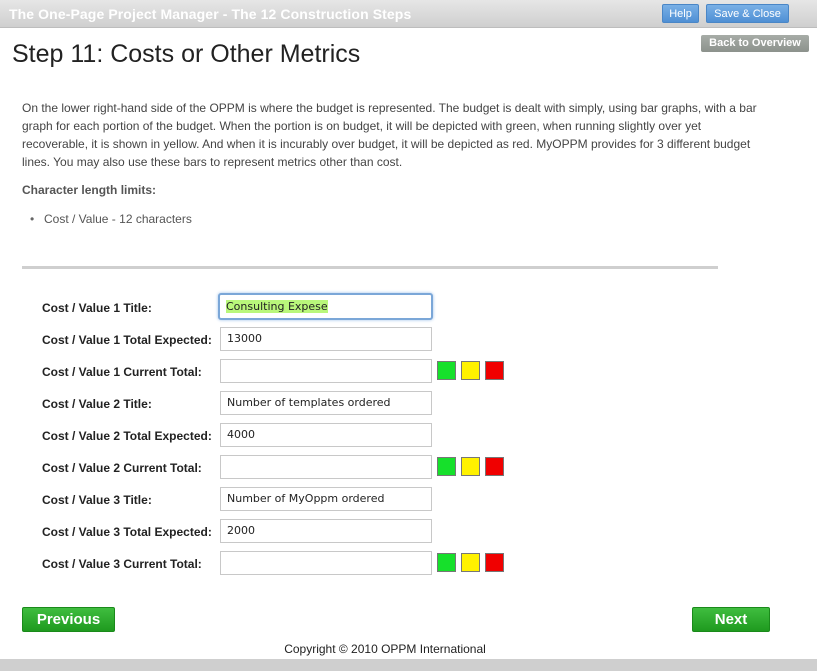 The image size is (817, 671). What do you see at coordinates (122, 468) in the screenshot?
I see `cost-value-2-current-label: Cost / Value 2 Current Total:` at bounding box center [122, 468].